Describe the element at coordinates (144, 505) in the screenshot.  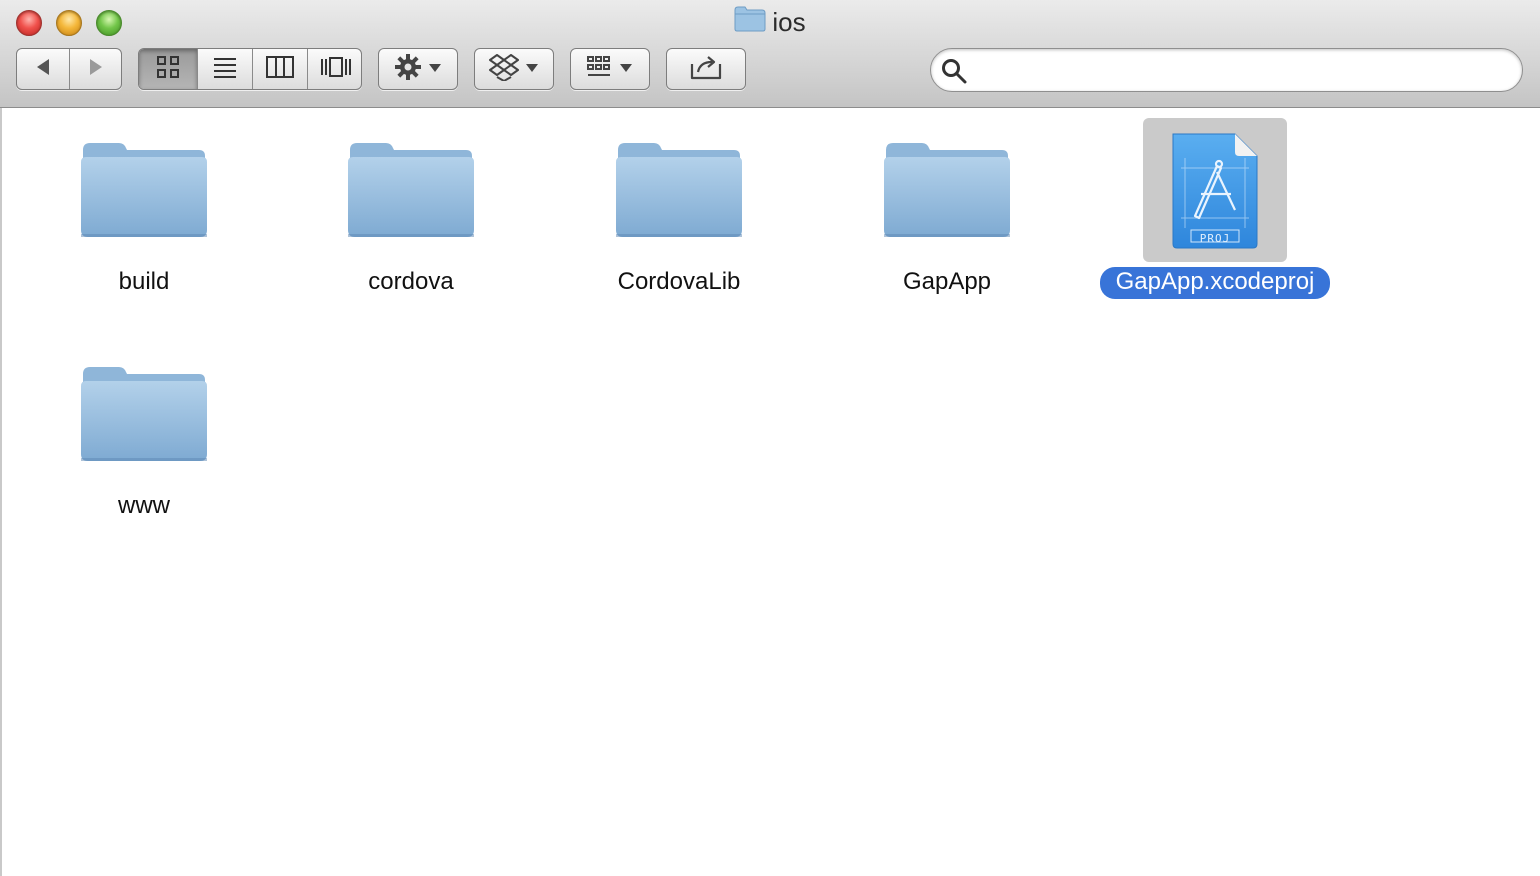
I see `file-name-label: www` at that location.